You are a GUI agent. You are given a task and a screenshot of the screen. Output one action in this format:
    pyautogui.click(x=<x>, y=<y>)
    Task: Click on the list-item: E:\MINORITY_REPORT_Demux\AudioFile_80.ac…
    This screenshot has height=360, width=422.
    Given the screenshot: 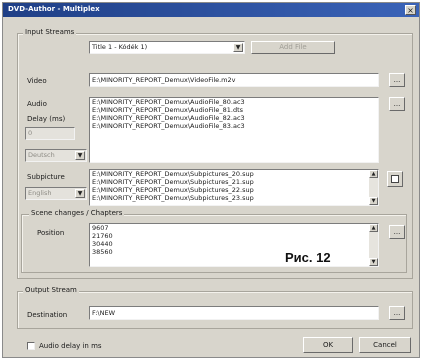 What is the action you would take?
    pyautogui.click(x=234, y=102)
    